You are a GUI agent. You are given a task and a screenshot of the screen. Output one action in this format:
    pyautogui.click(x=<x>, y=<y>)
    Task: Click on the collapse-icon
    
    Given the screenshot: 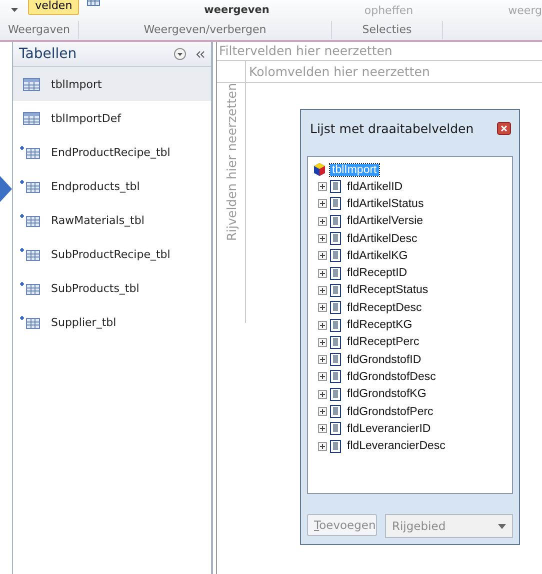 What is the action you would take?
    pyautogui.click(x=200, y=54)
    